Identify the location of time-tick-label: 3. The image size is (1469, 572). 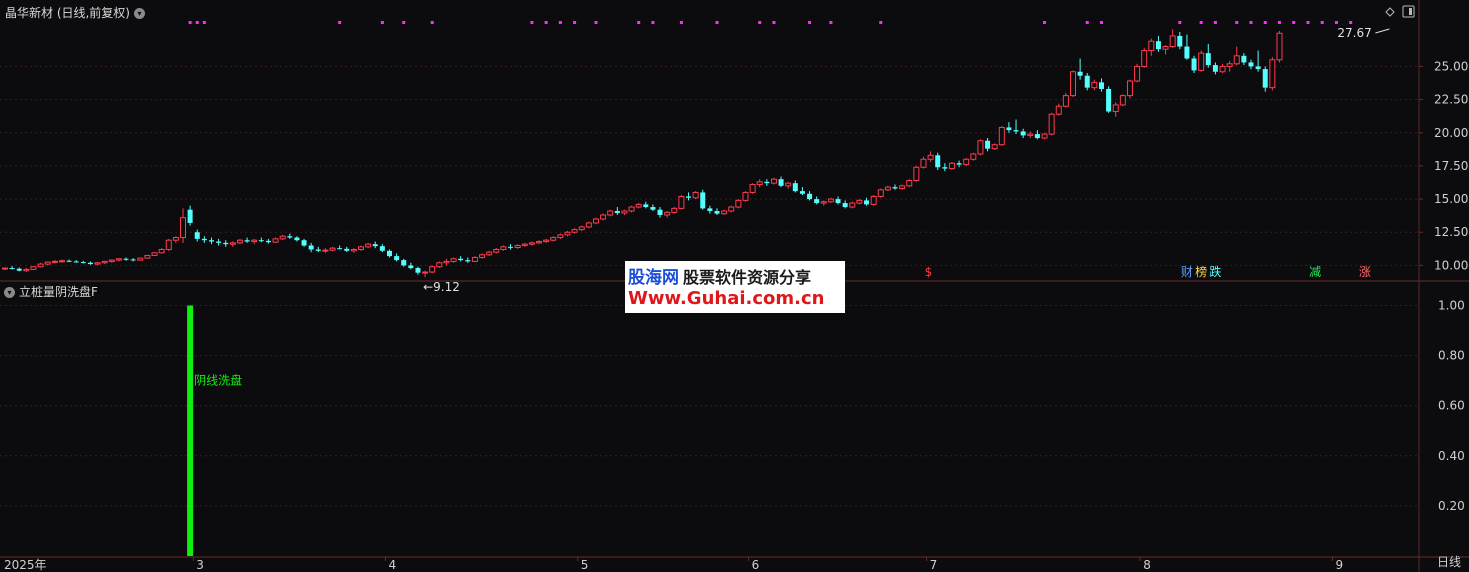
(200, 565).